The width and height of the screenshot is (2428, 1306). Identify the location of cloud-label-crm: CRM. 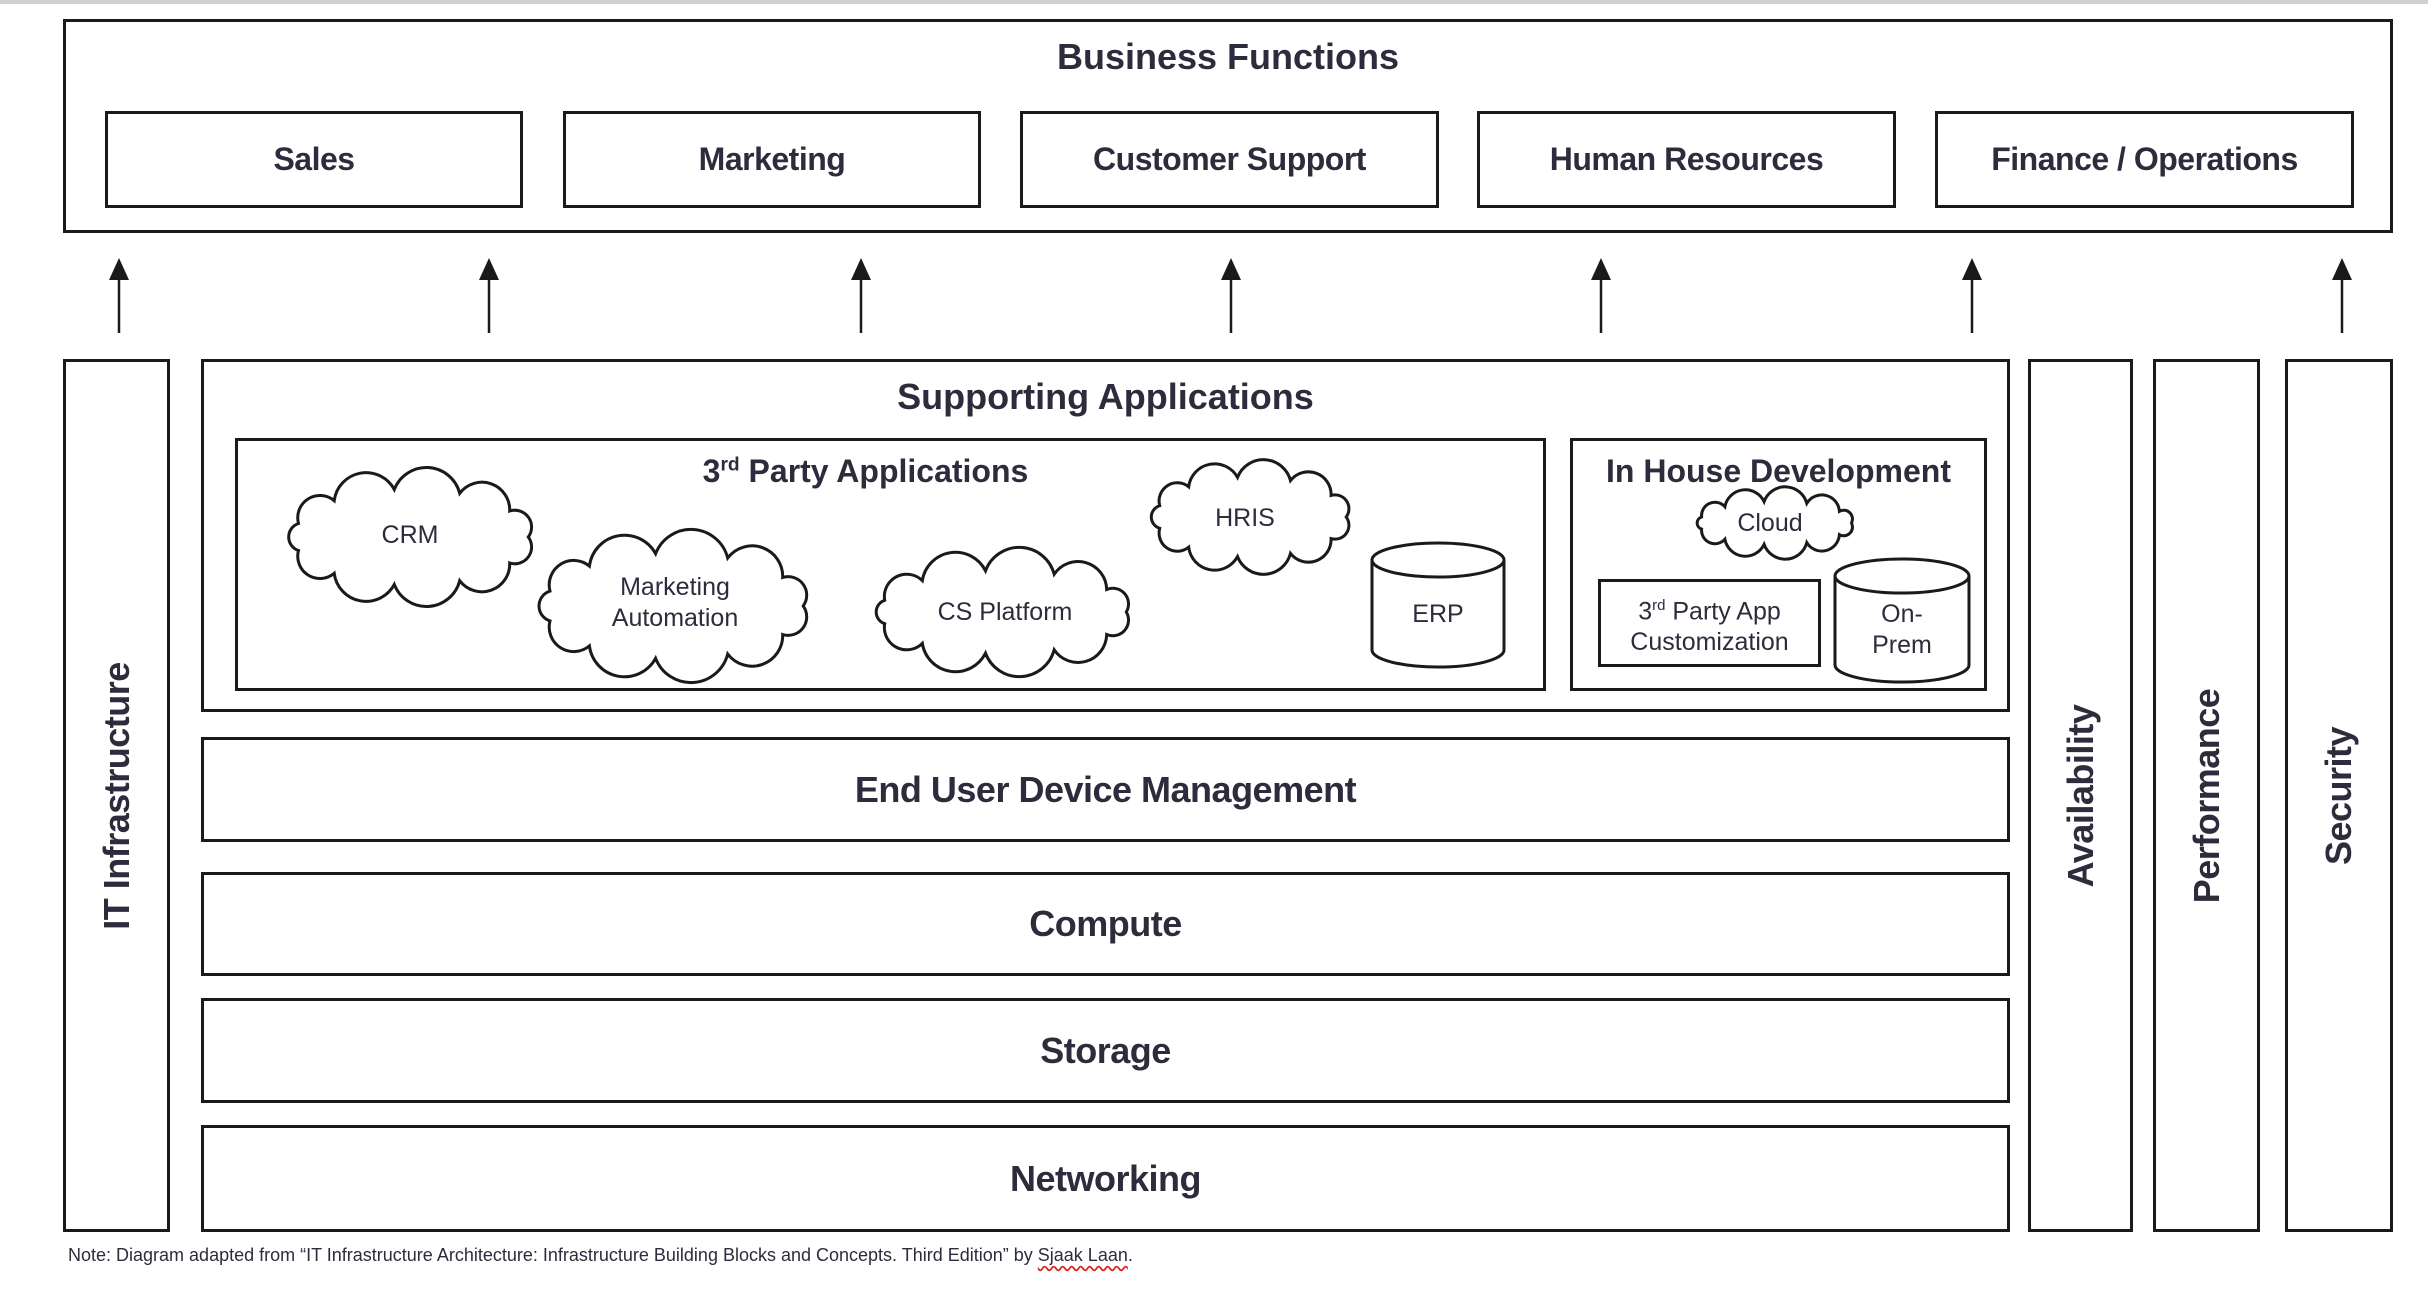
(410, 535).